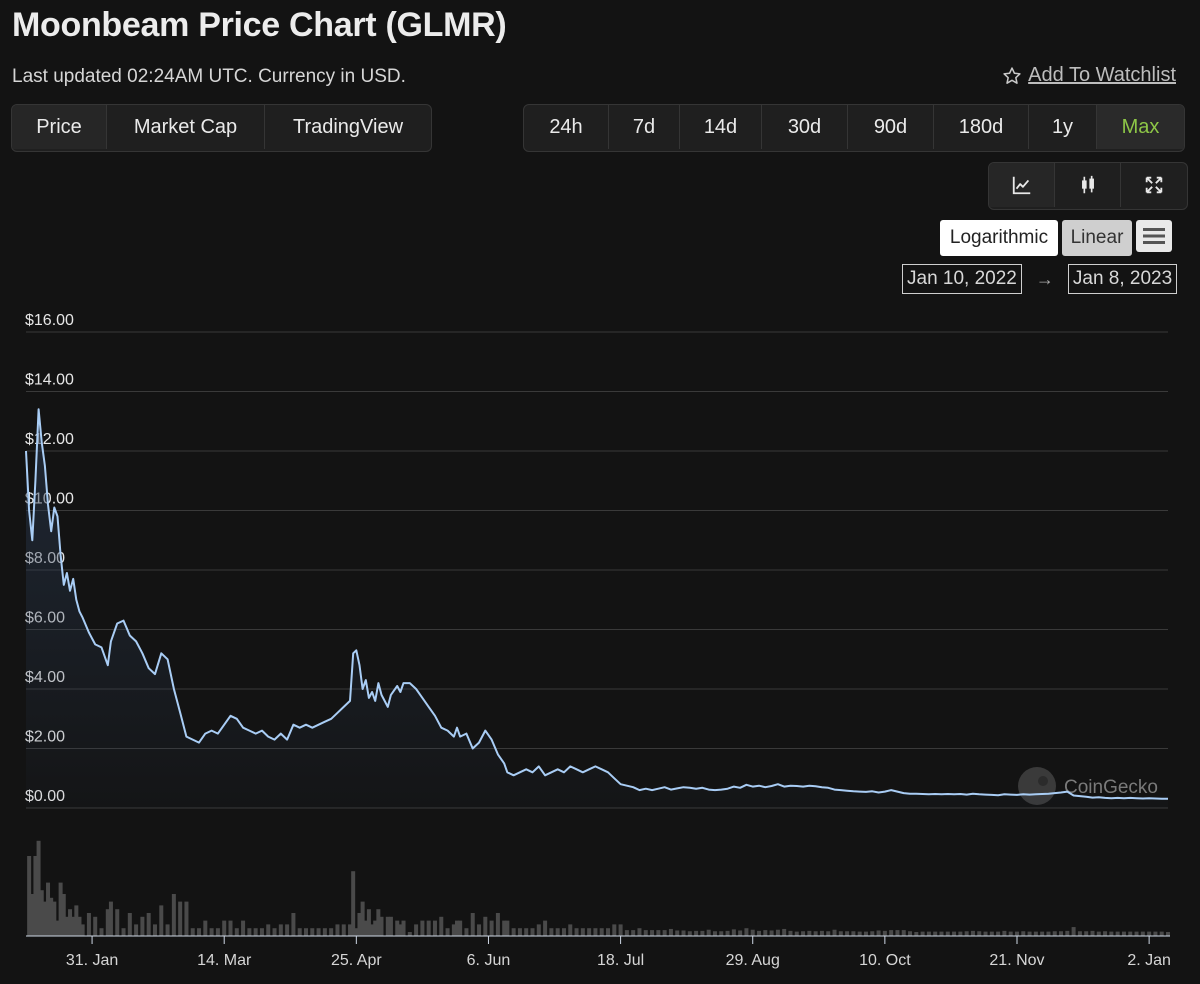  What do you see at coordinates (59, 127) in the screenshot?
I see `tab-price: Price` at bounding box center [59, 127].